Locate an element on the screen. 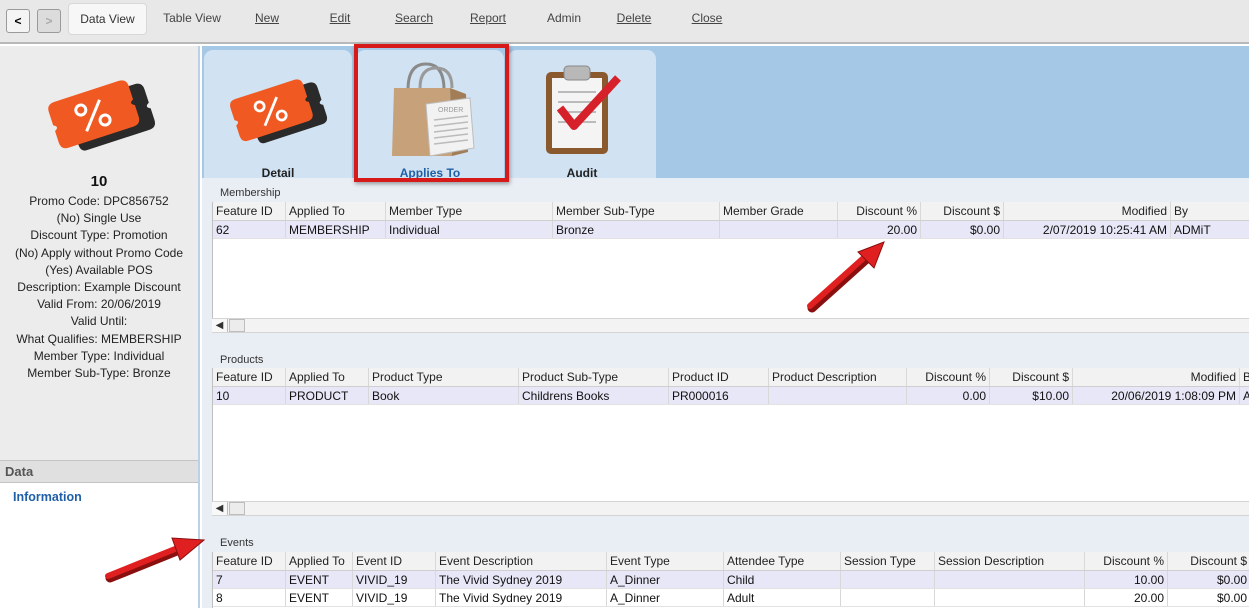 The image size is (1249, 608). column-header: Product ID is located at coordinates (719, 377).